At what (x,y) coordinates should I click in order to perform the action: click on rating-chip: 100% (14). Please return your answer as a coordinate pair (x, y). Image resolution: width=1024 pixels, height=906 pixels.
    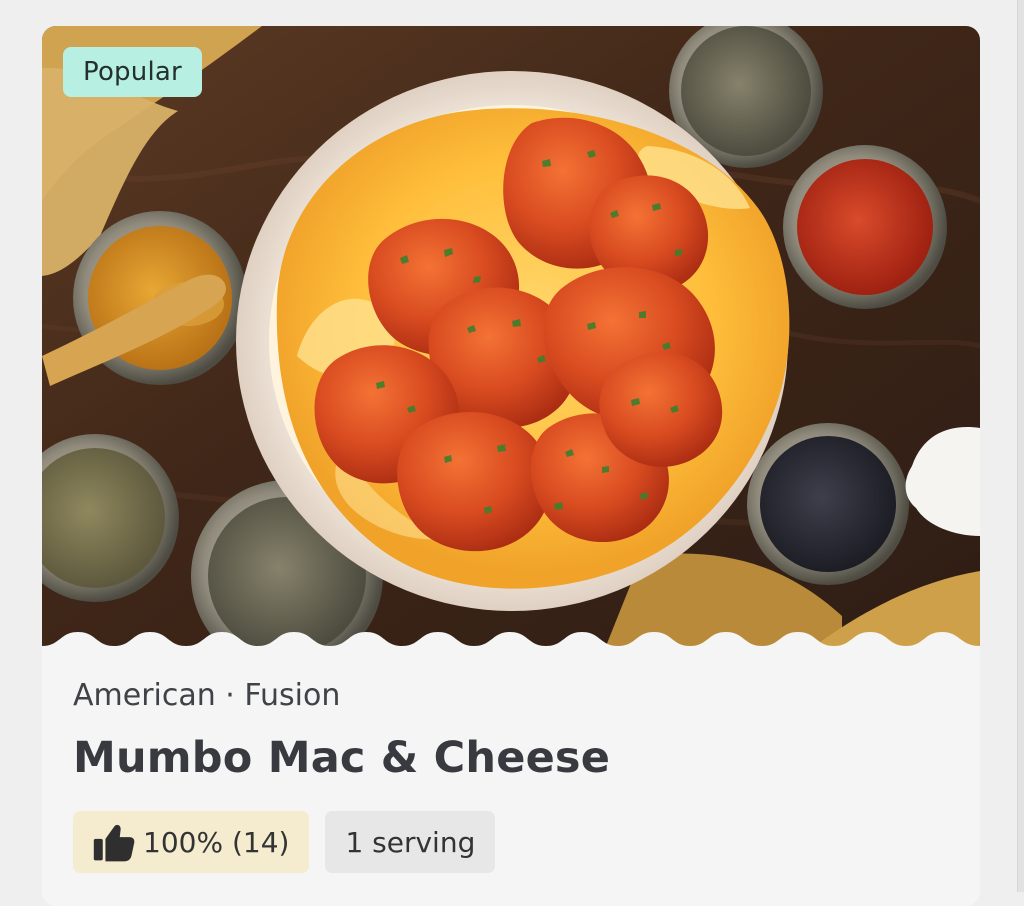
    Looking at the image, I should click on (191, 842).